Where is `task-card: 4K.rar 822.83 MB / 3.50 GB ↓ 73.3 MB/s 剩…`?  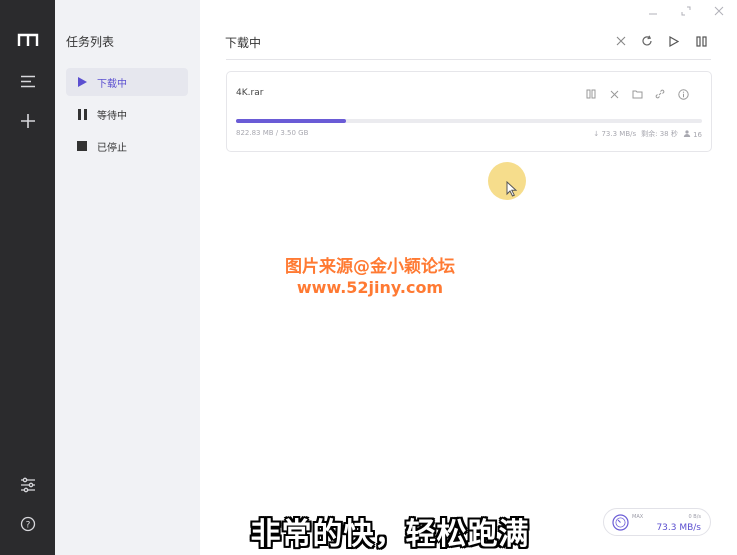
task-card: 4K.rar 822.83 MB / 3.50 GB ↓ 73.3 MB/s 剩… is located at coordinates (469, 111).